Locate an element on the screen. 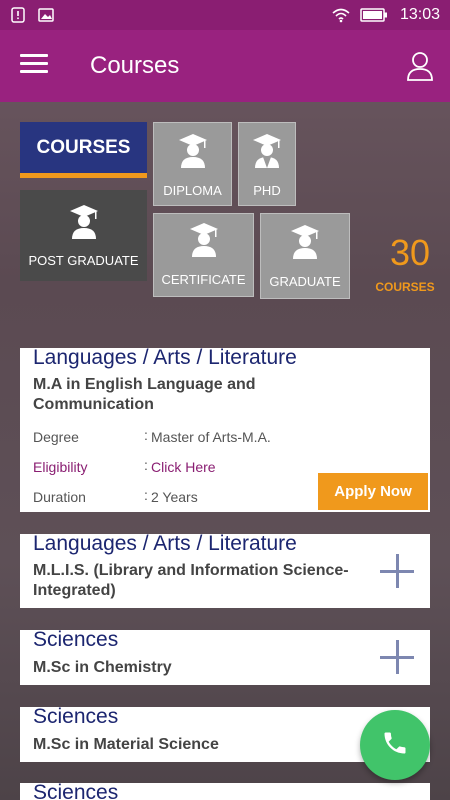 The width and height of the screenshot is (450, 800). course-count-number: 30 is located at coordinates (410, 252).